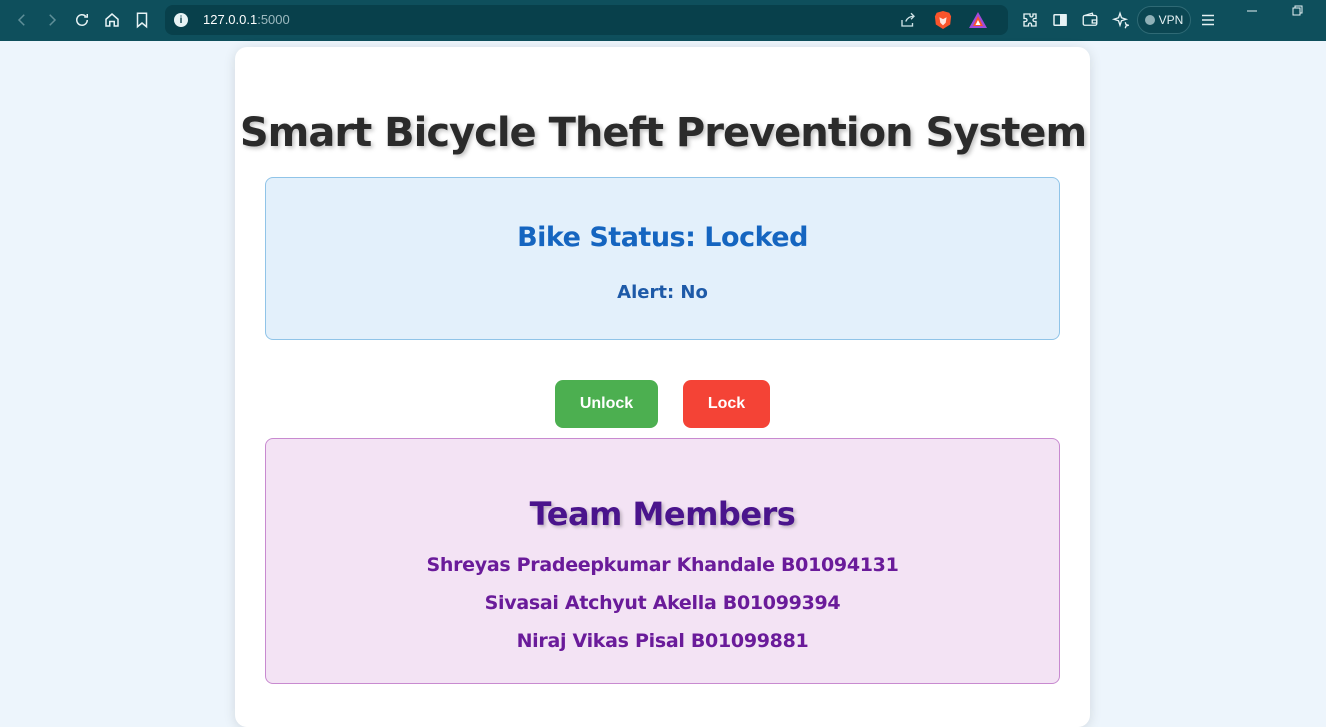 The image size is (1326, 727). I want to click on url-port: :5000, so click(273, 19).